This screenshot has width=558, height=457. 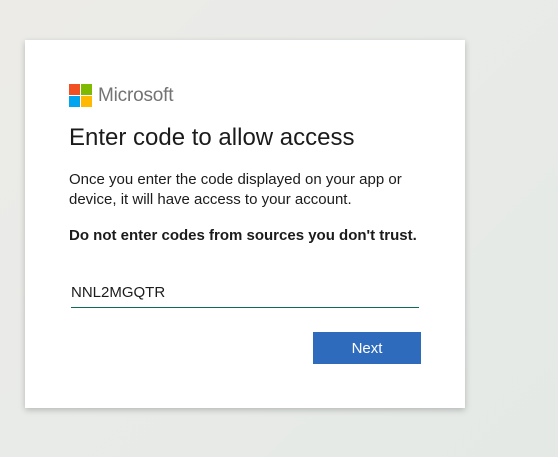 I want to click on logo-square-green, so click(x=86, y=89).